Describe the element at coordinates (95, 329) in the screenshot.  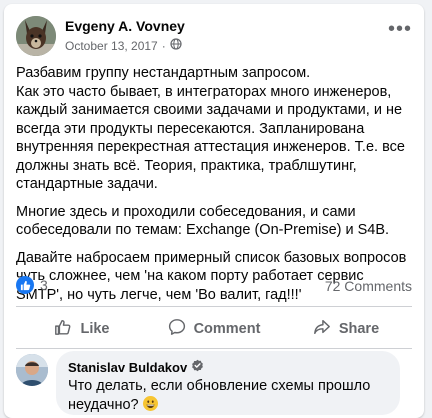
I see `like-label: Like` at that location.